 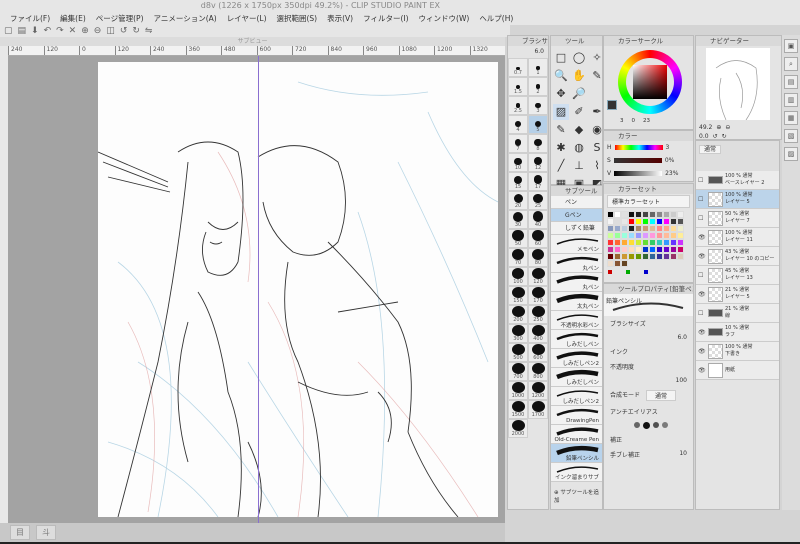 I want to click on brush-size-option: 100, so click(x=518, y=276).